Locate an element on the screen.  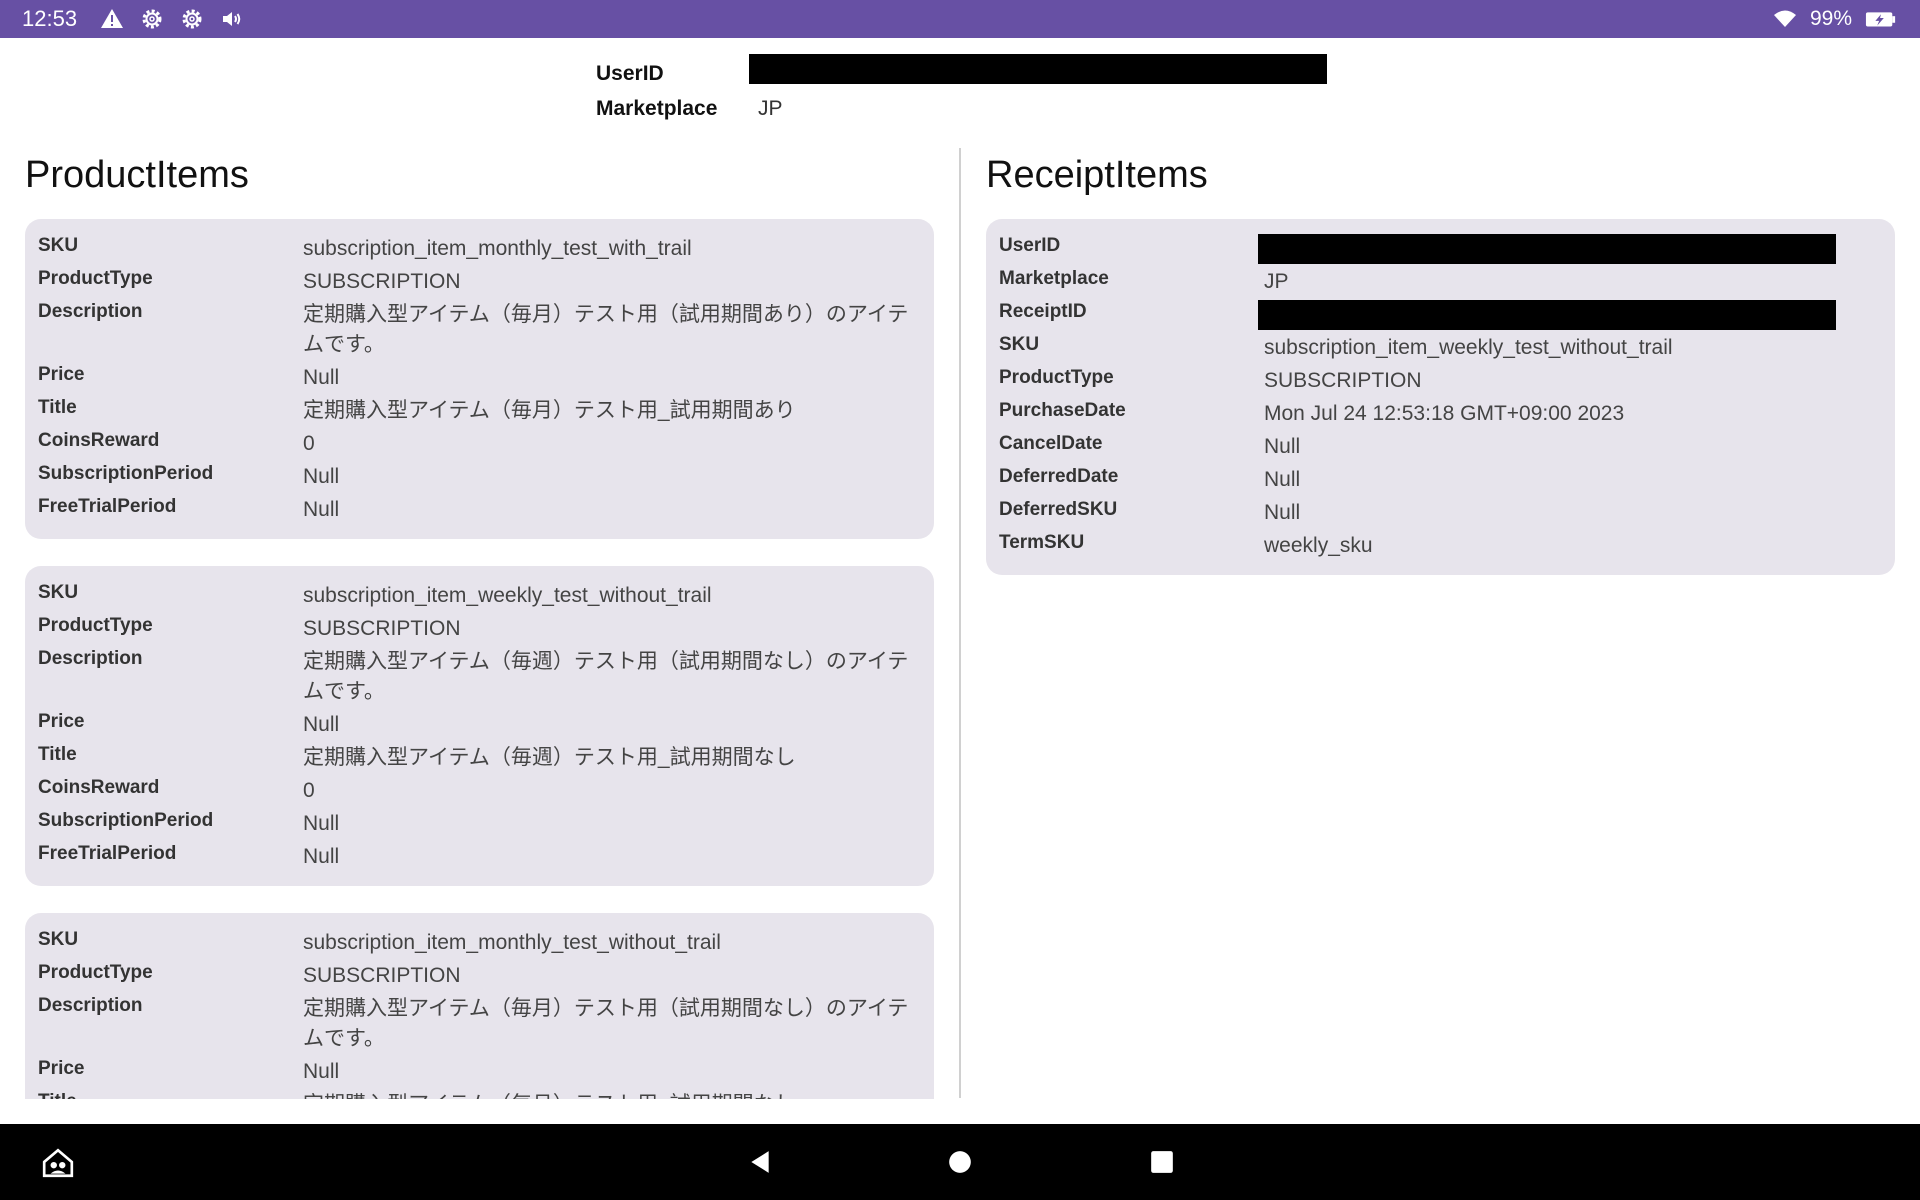
free-trial-period-value: Null is located at coordinates (321, 856).